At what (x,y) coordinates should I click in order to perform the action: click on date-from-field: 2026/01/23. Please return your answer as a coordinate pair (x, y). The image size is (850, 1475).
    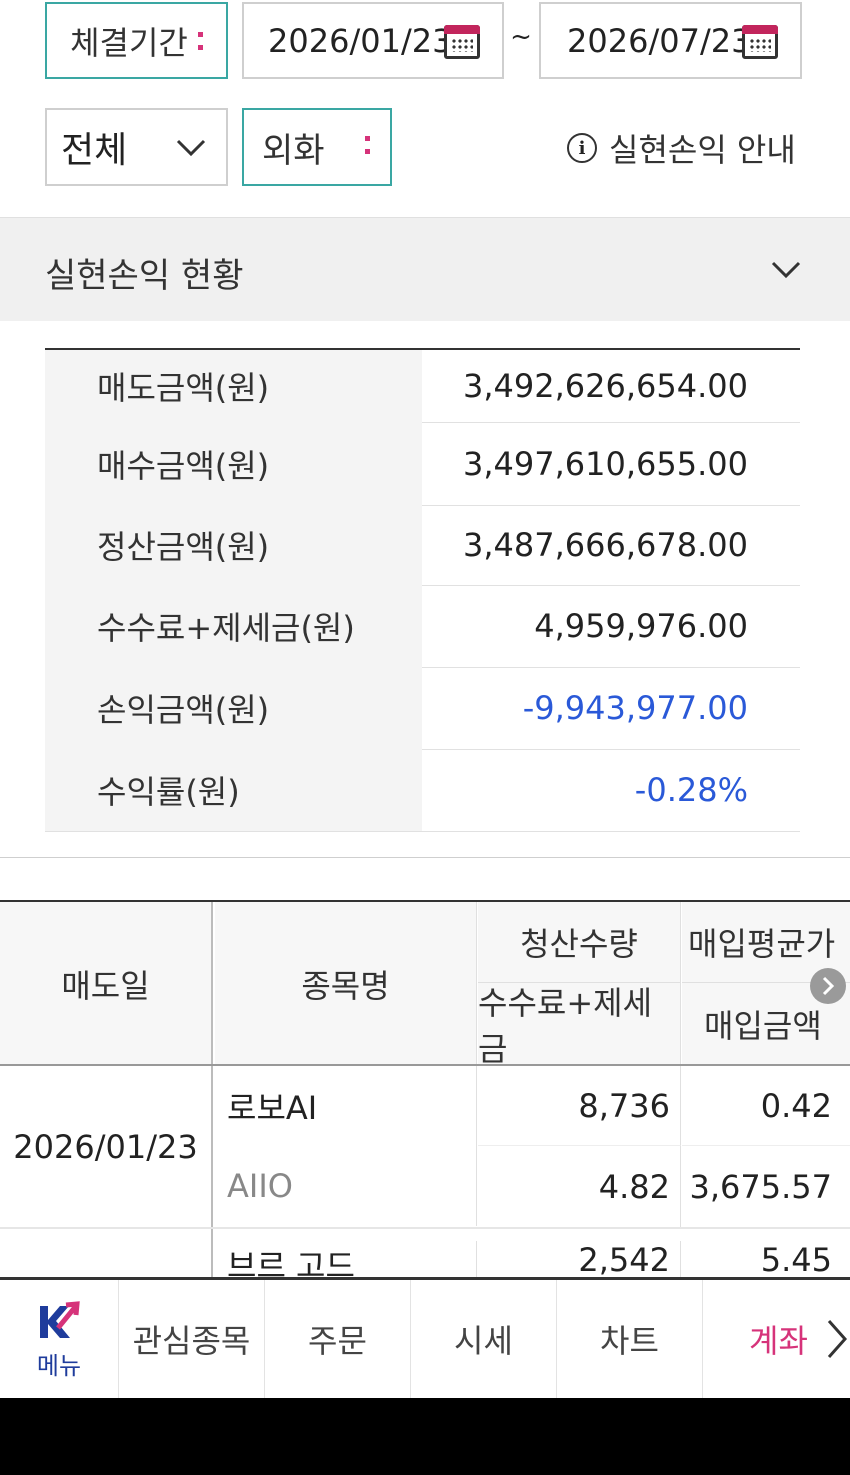
    Looking at the image, I should click on (373, 40).